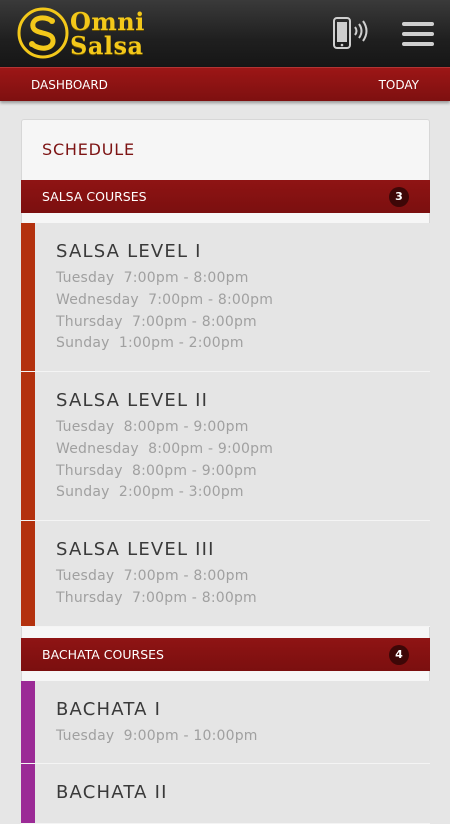 This screenshot has width=450, height=824. I want to click on course-time: Thursday 8:00pm - 9:00pm, so click(156, 470).